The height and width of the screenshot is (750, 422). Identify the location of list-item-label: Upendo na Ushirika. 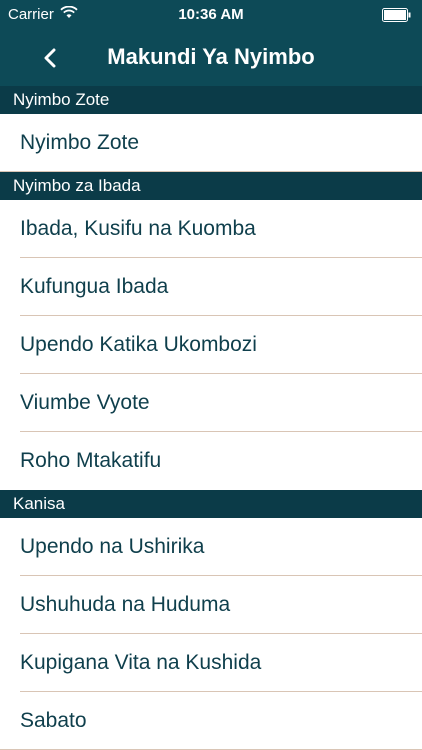
(112, 546).